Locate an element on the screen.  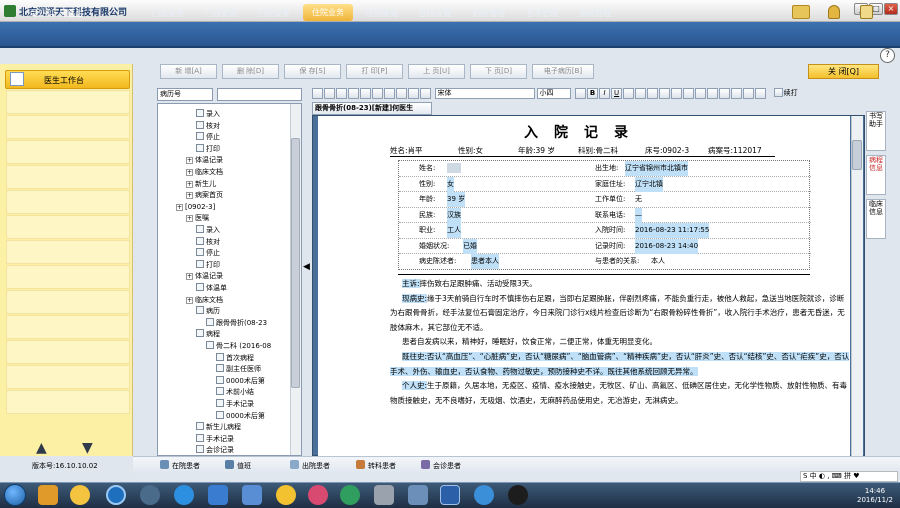
side-tab-clinical-info: 临床信息 is located at coordinates (876, 219).